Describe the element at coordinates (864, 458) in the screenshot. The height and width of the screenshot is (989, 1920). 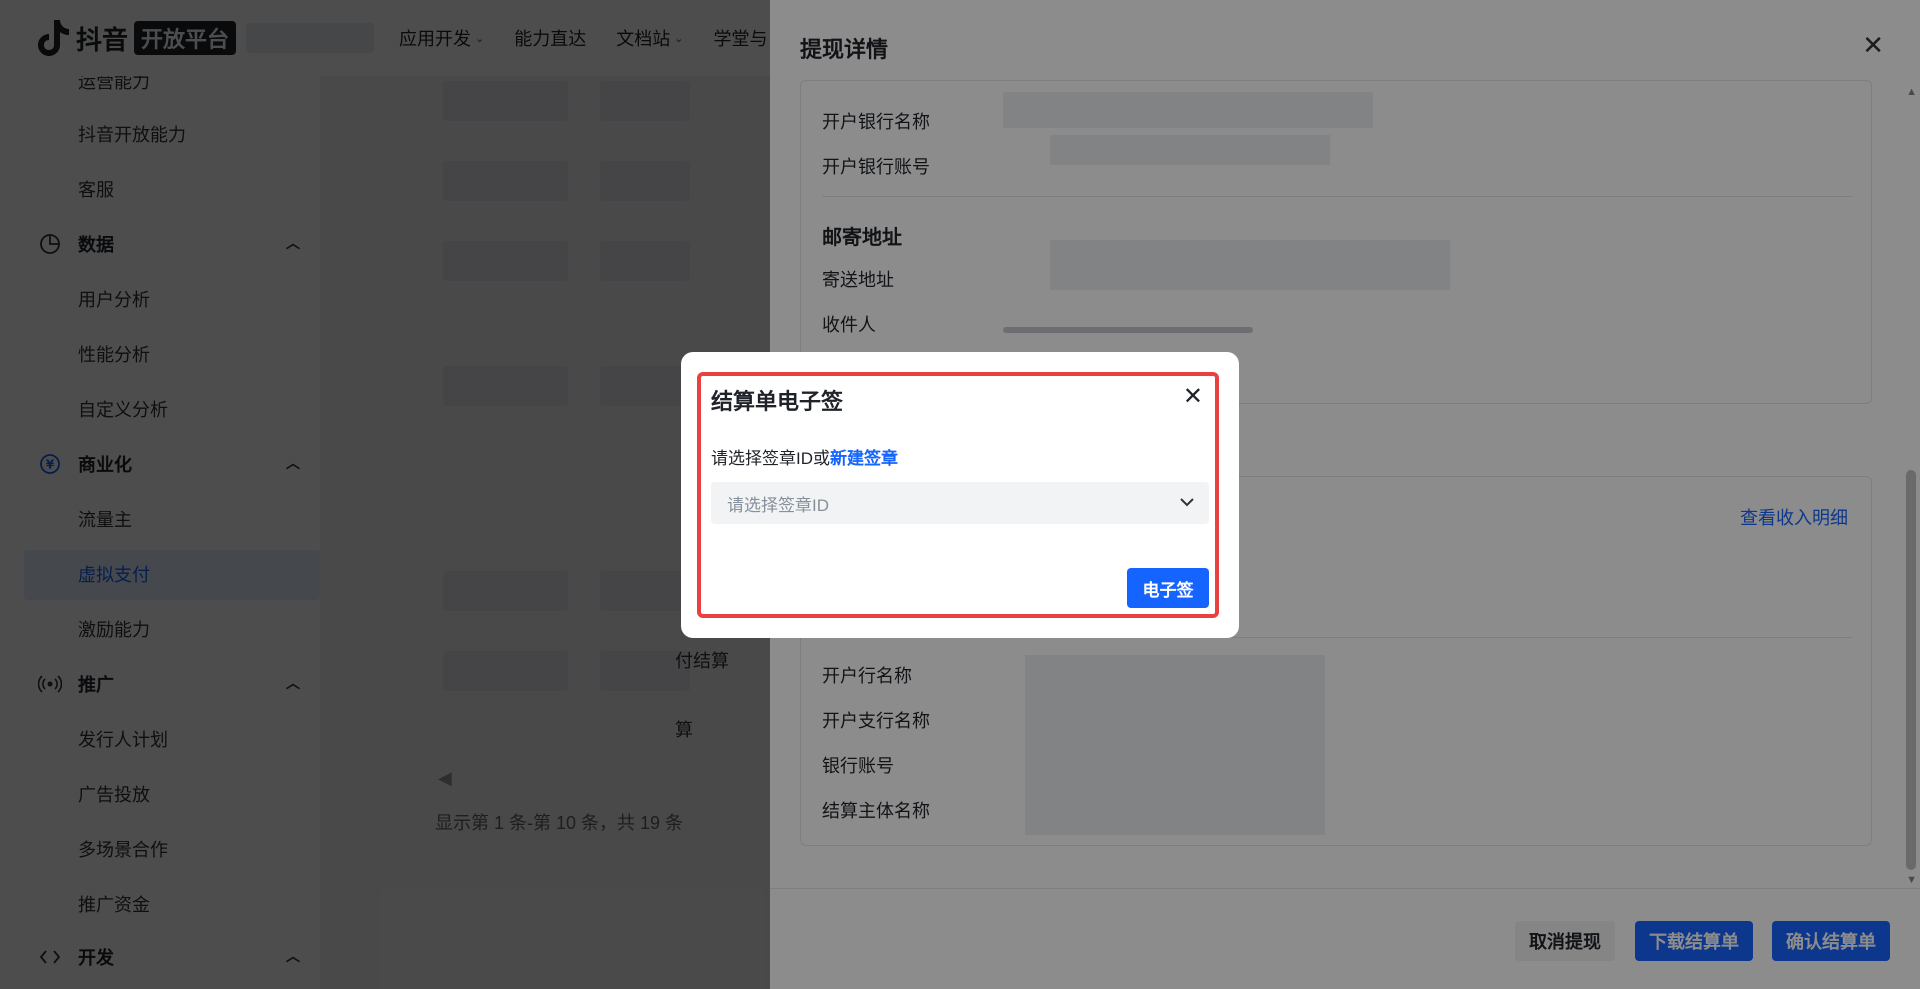
I see `new-seal-link: 新建签章` at that location.